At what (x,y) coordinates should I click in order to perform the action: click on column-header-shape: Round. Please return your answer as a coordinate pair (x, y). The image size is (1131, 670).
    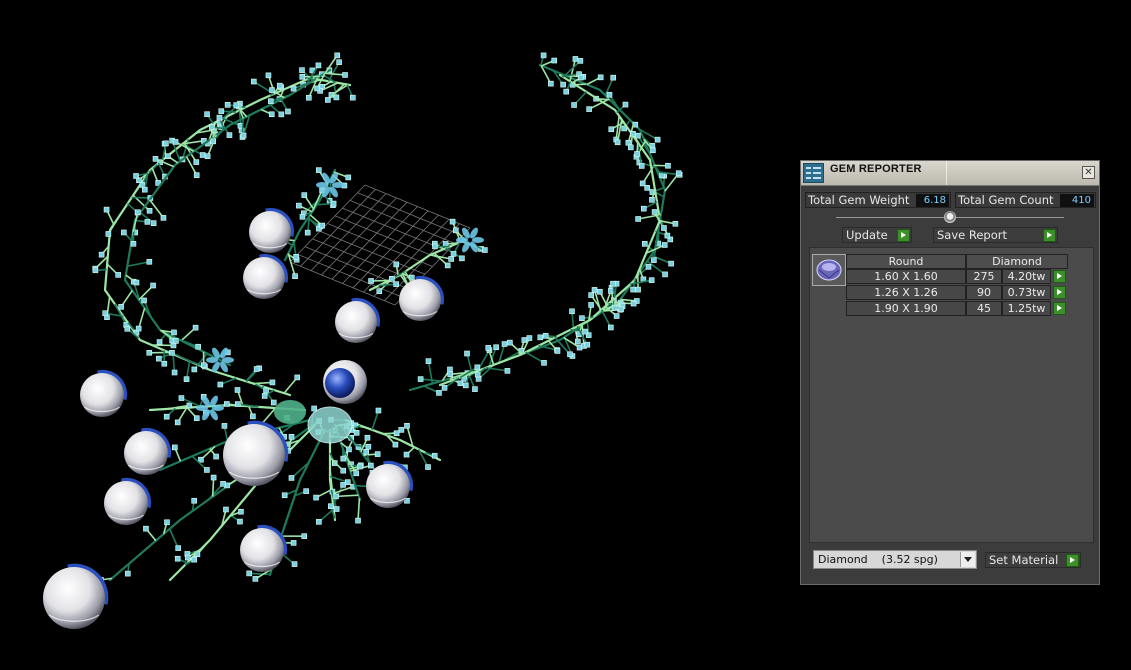
    Looking at the image, I should click on (906, 261).